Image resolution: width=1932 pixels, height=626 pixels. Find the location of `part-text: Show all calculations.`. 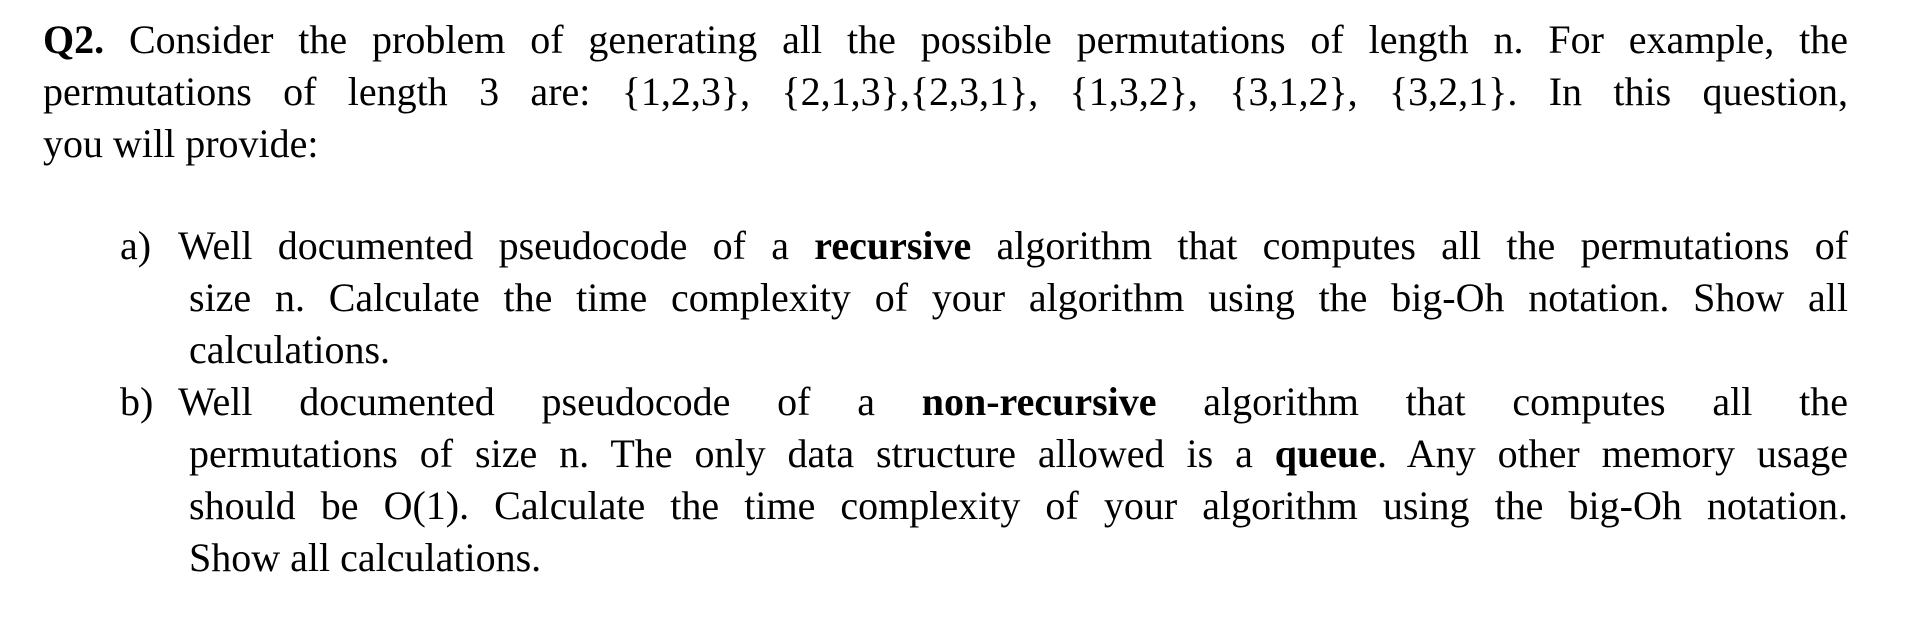

part-text: Show all calculations. is located at coordinates (365, 557).